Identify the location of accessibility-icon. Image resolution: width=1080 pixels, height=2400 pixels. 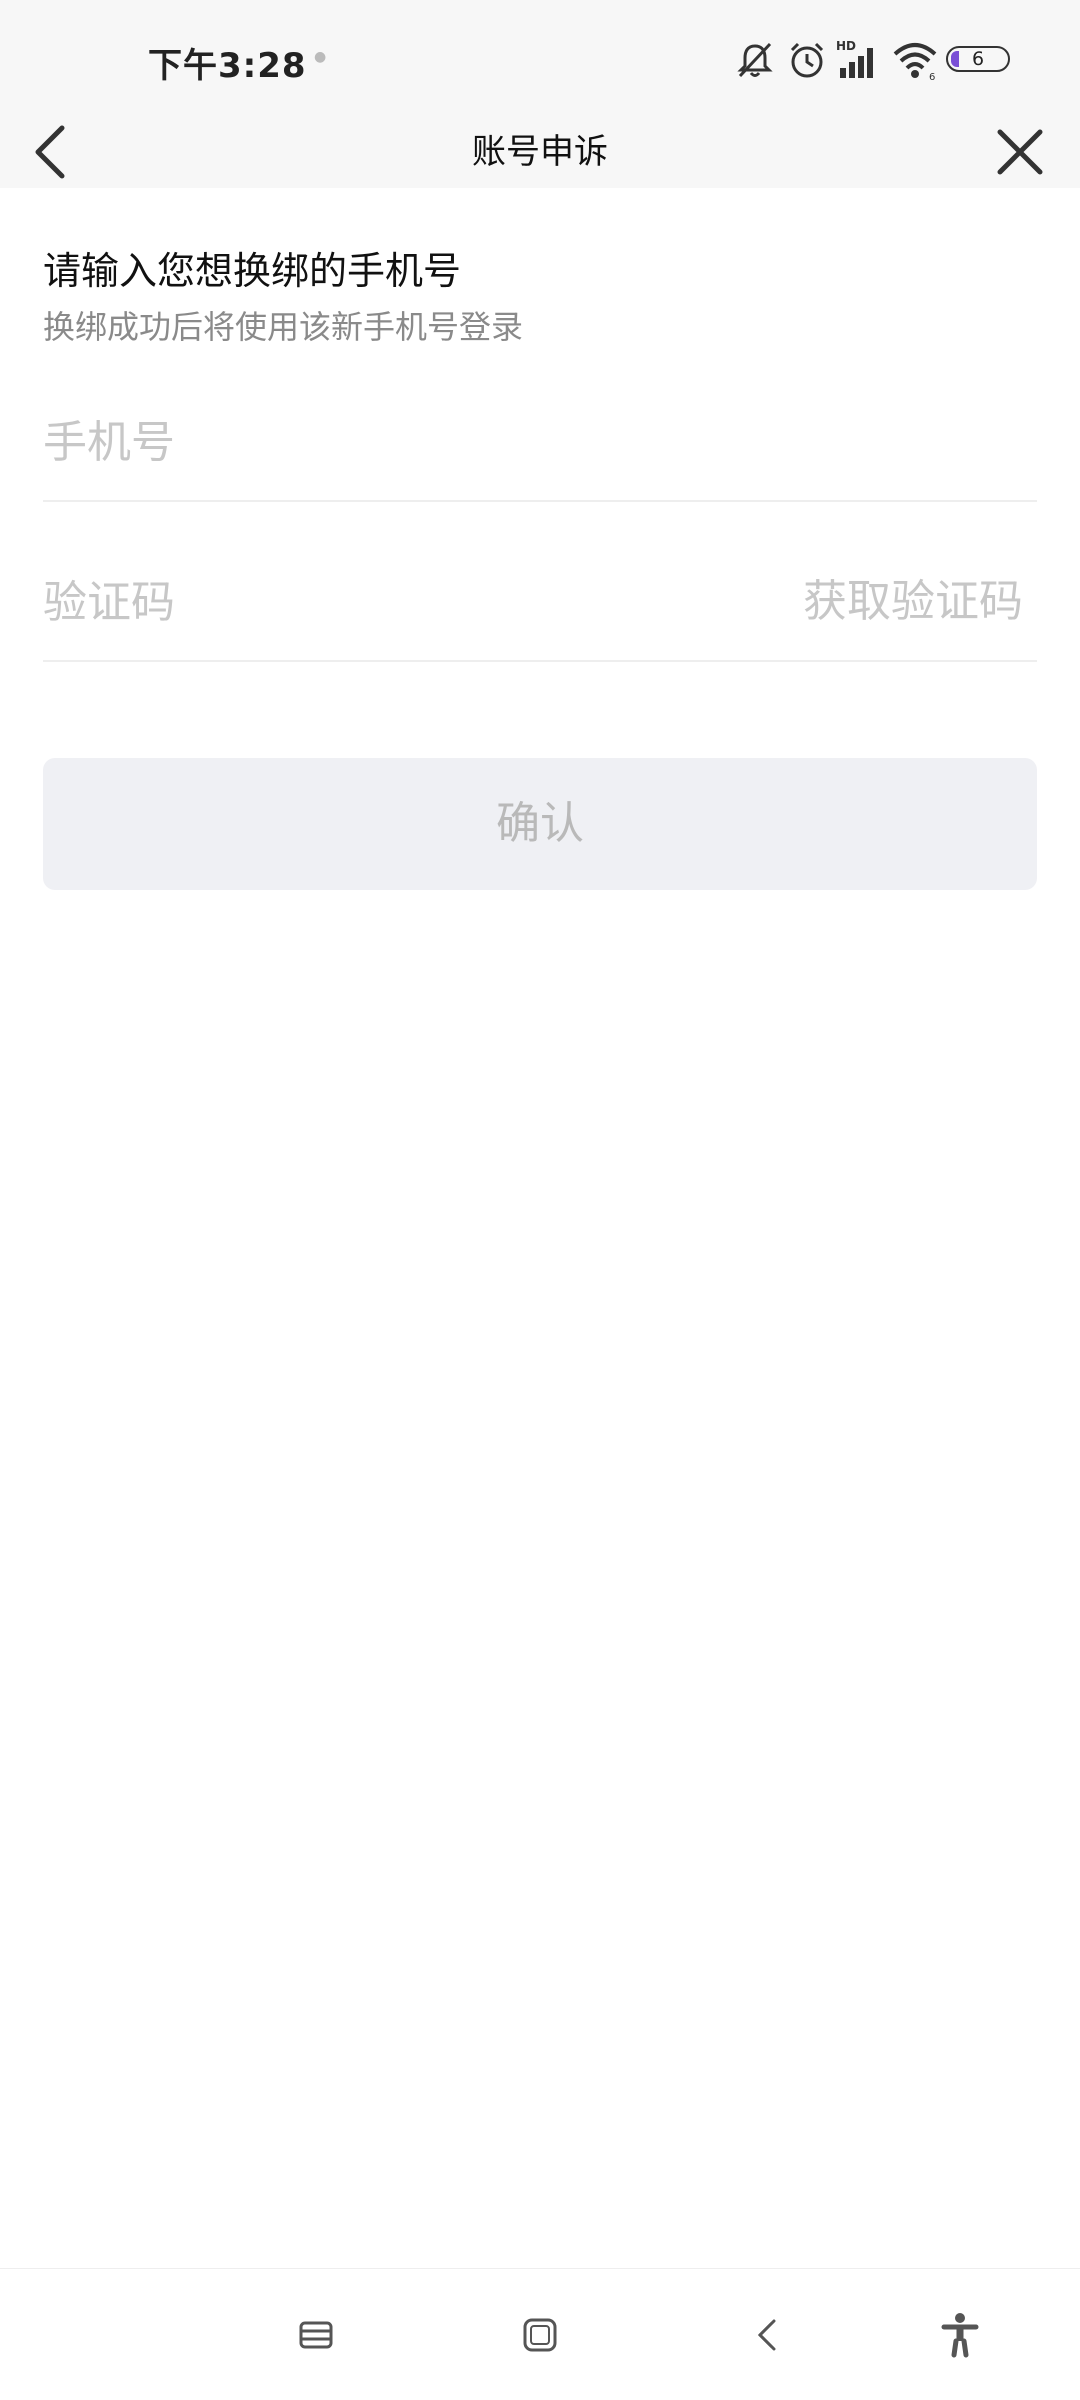
(960, 2335).